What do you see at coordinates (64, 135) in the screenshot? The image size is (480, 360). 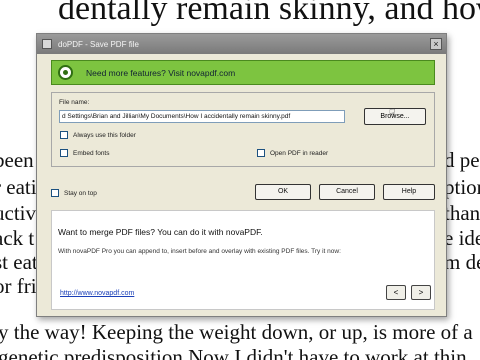 I see `always-use-folder-checkbox` at bounding box center [64, 135].